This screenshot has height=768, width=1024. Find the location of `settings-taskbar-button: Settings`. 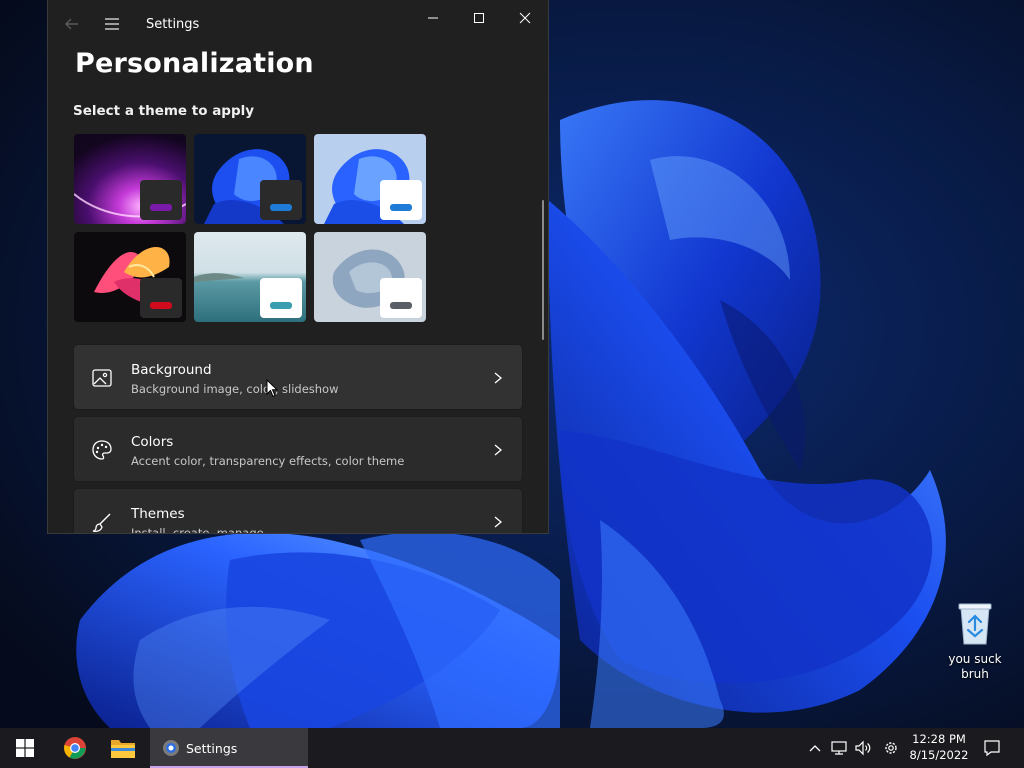

settings-taskbar-button: Settings is located at coordinates (229, 748).